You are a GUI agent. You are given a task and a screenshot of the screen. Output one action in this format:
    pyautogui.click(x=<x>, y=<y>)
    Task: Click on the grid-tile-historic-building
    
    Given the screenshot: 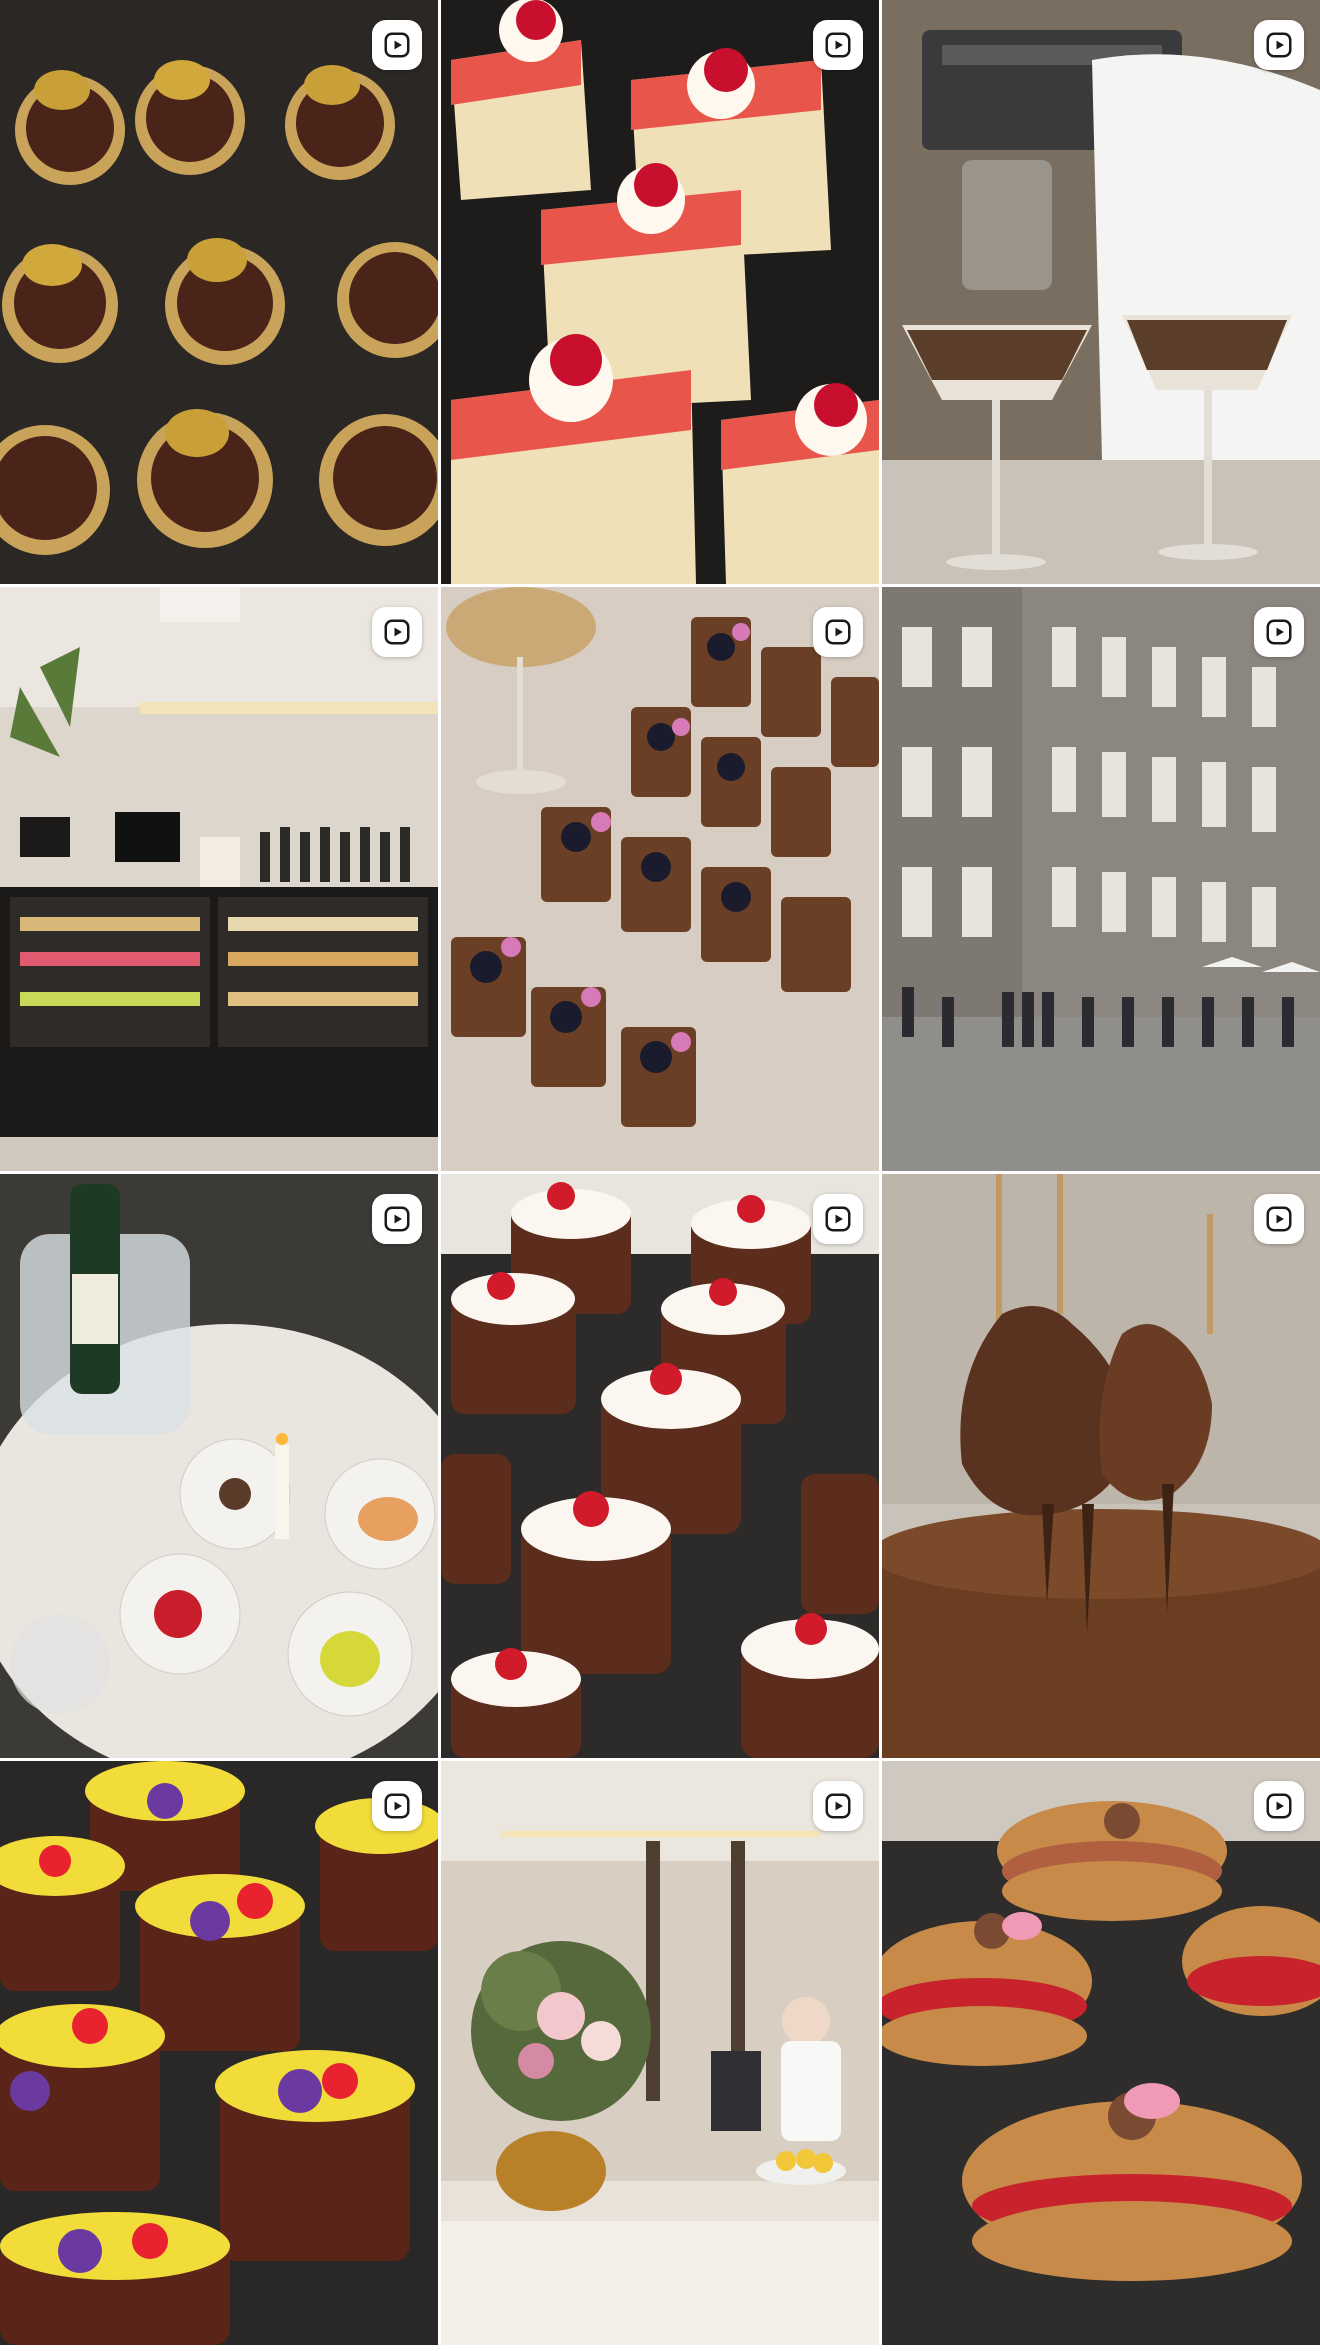 What is the action you would take?
    pyautogui.click(x=1101, y=879)
    